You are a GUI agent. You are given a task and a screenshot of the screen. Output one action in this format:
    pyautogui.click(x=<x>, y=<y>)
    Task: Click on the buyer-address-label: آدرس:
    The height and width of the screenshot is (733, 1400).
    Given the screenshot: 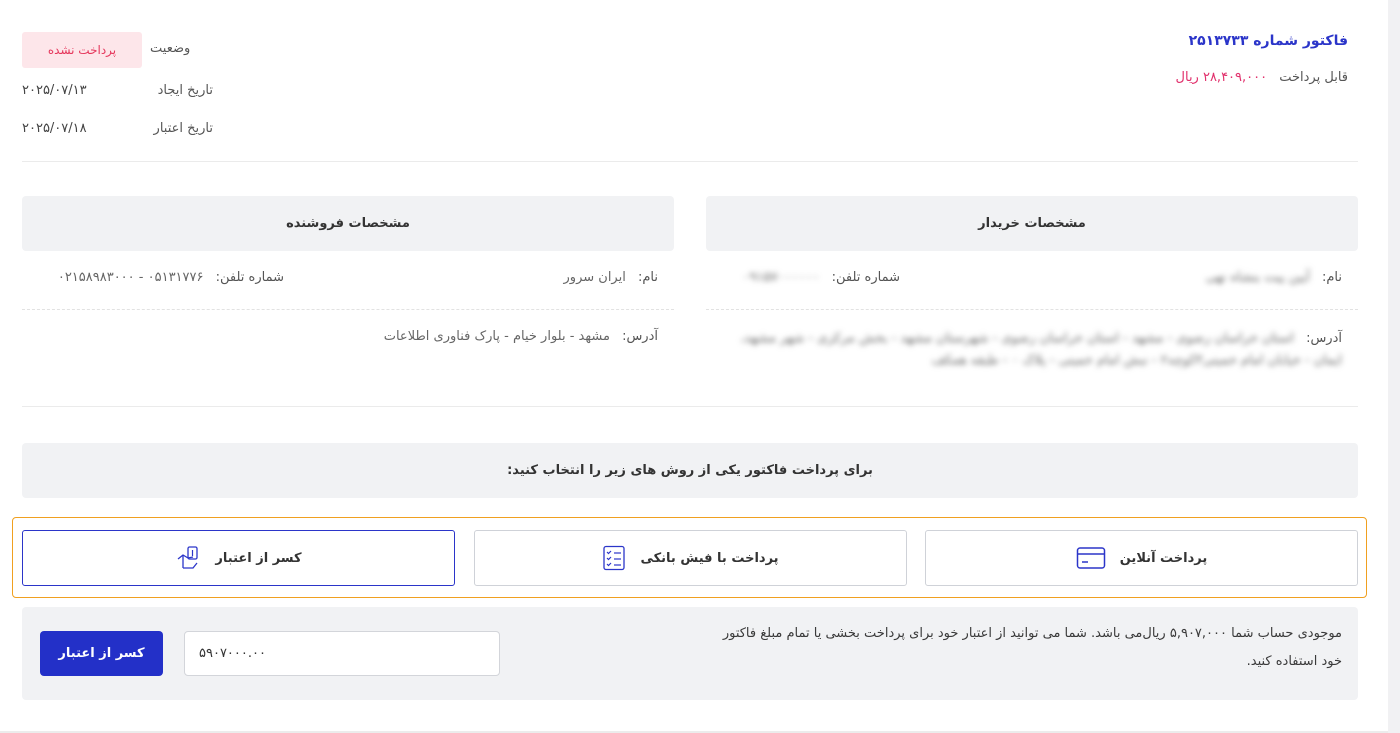 What is the action you would take?
    pyautogui.click(x=1324, y=338)
    